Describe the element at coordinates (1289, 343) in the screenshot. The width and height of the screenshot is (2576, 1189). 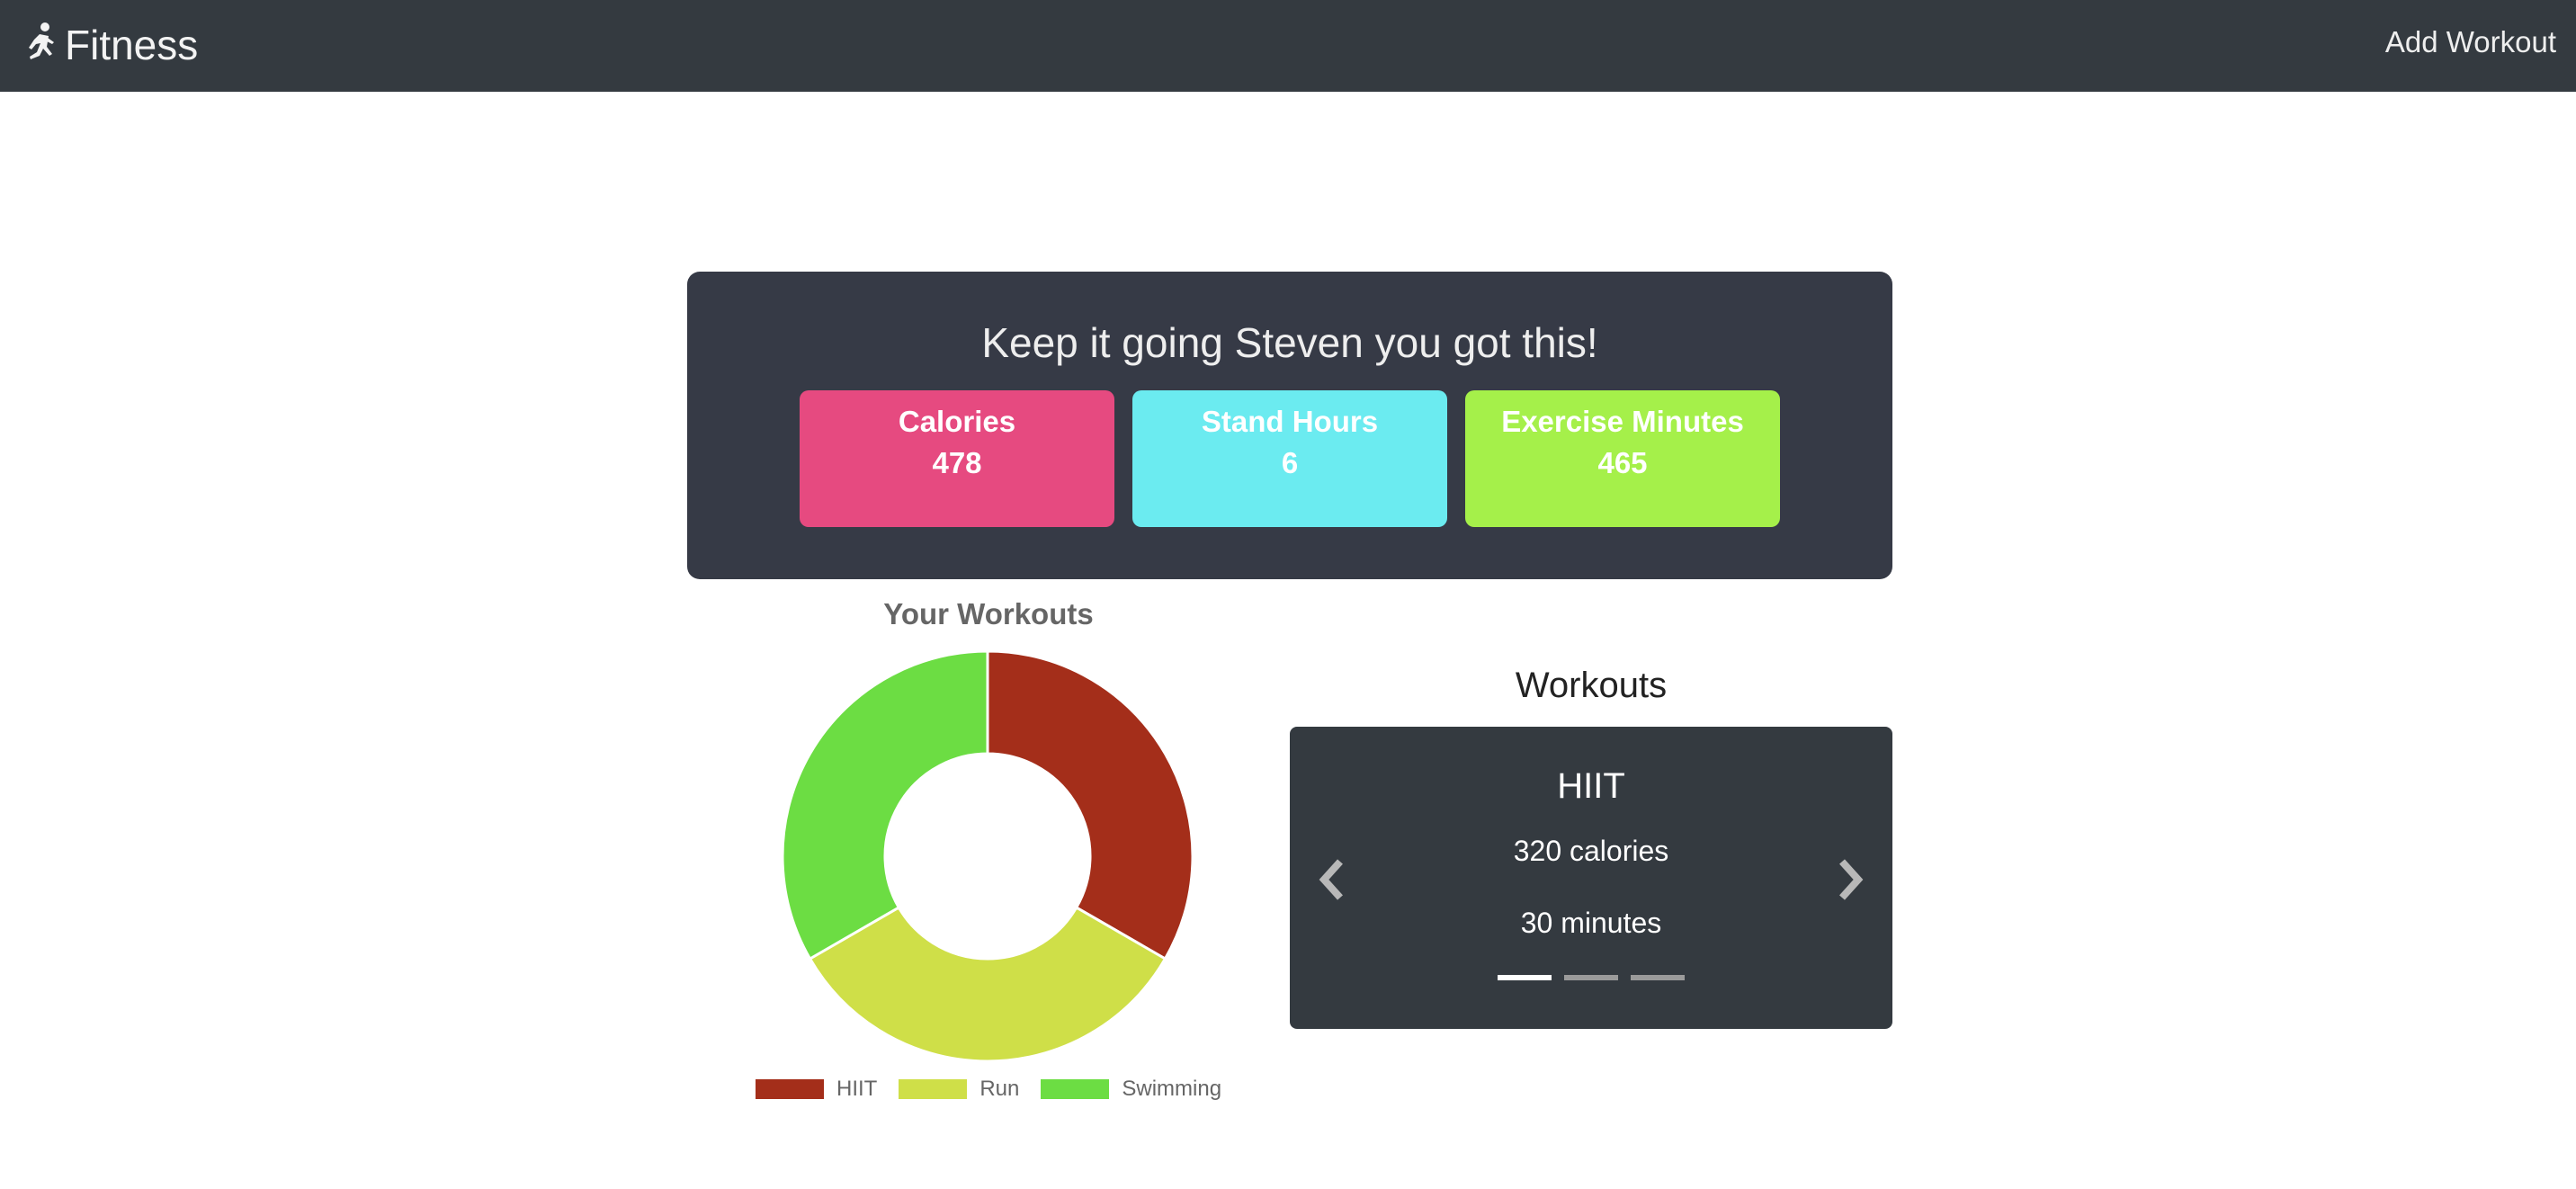
I see `motivation-title: Keep it going Steven you got this!` at that location.